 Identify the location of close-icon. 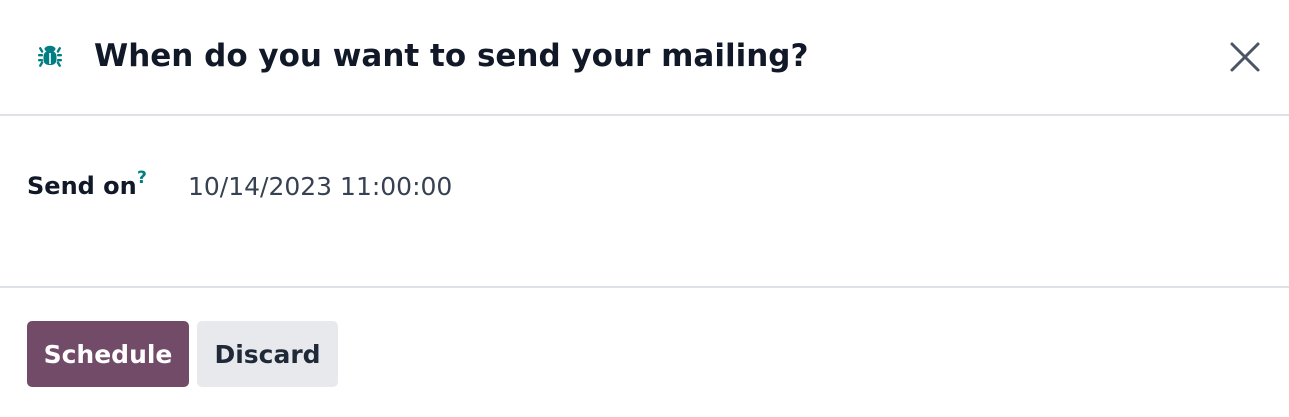
(1245, 61).